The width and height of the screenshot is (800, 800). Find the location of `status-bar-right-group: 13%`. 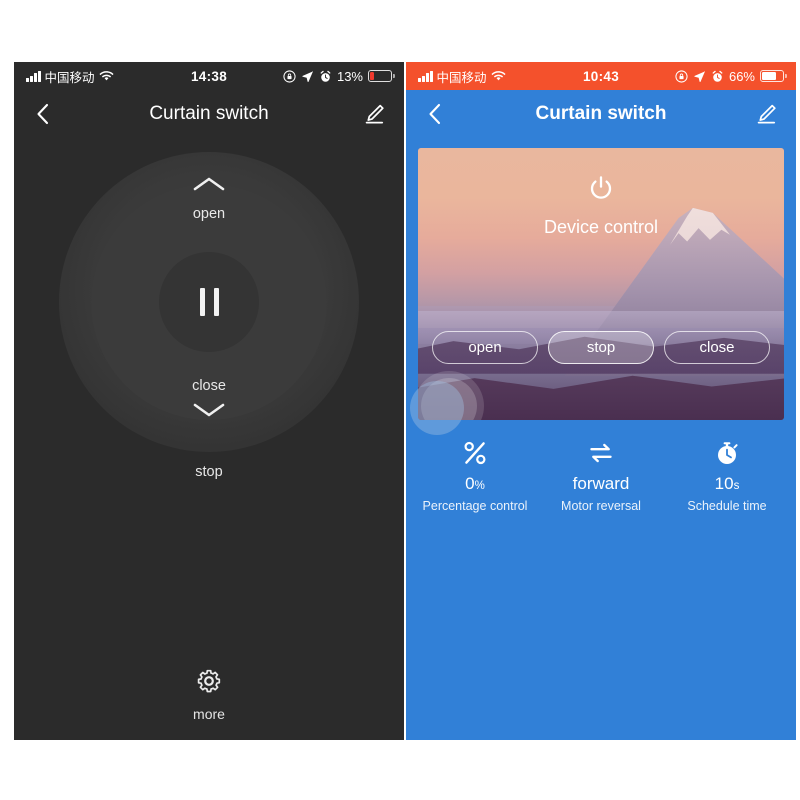

status-bar-right-group: 13% is located at coordinates (339, 76).